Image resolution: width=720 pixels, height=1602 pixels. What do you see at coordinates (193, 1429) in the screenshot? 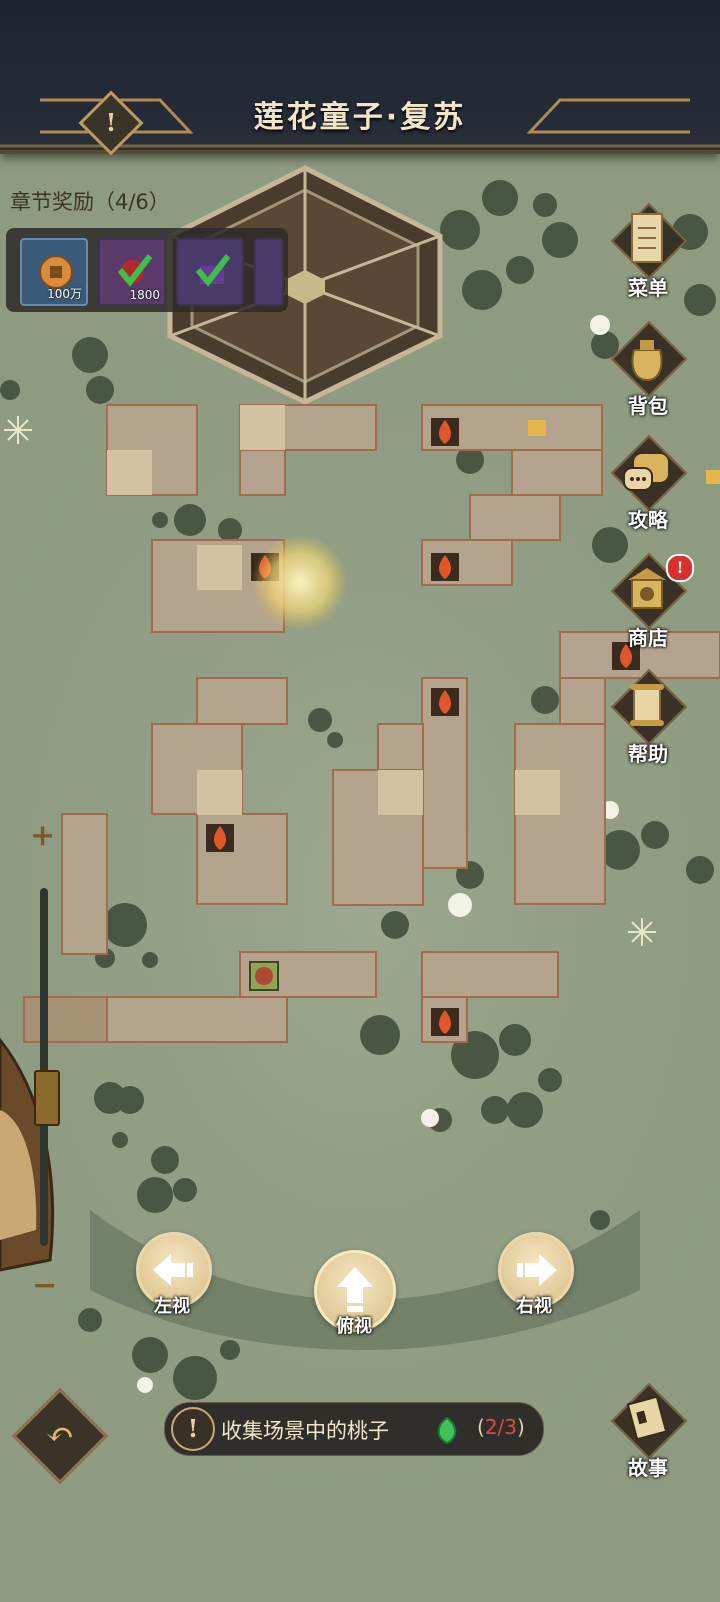
I see `exclamation-icon: !` at bounding box center [193, 1429].